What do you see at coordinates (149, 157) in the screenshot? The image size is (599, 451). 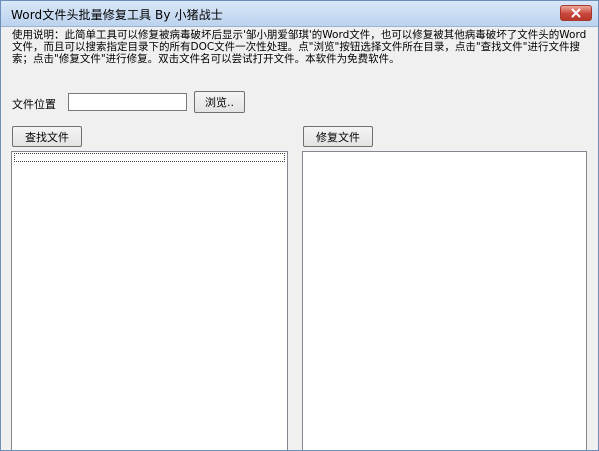 I see `list-focus-row` at bounding box center [149, 157].